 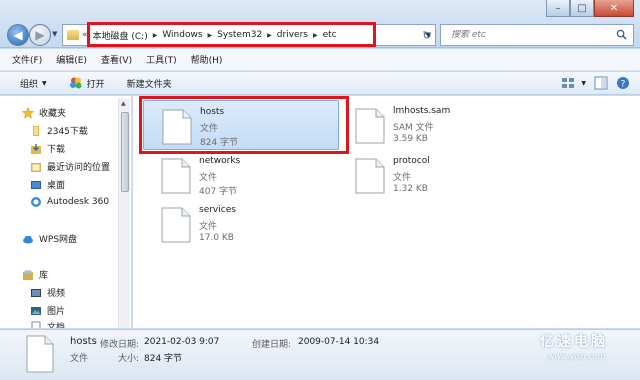 I want to click on nav-2345-downloads-label: 2345下载, so click(x=67, y=132).